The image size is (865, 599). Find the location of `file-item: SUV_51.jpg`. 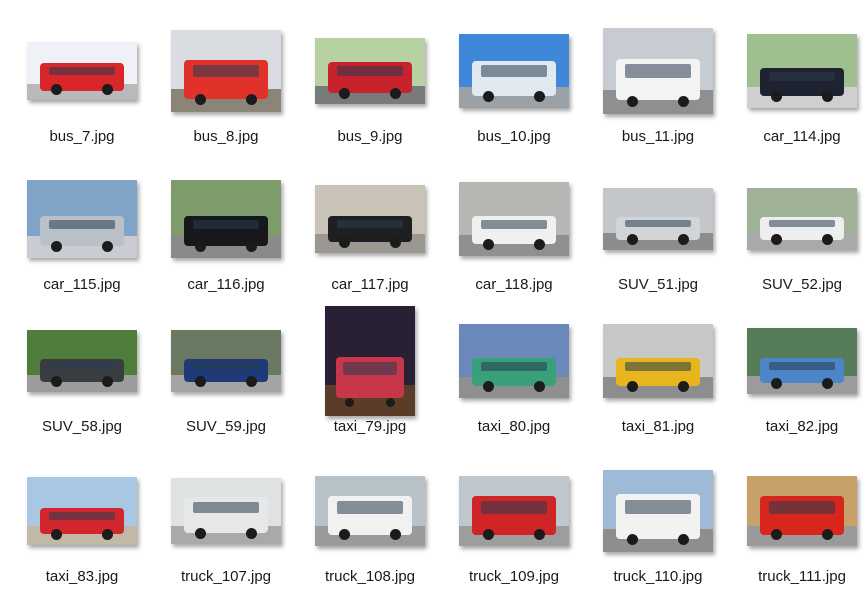

file-item: SUV_51.jpg is located at coordinates (658, 234).